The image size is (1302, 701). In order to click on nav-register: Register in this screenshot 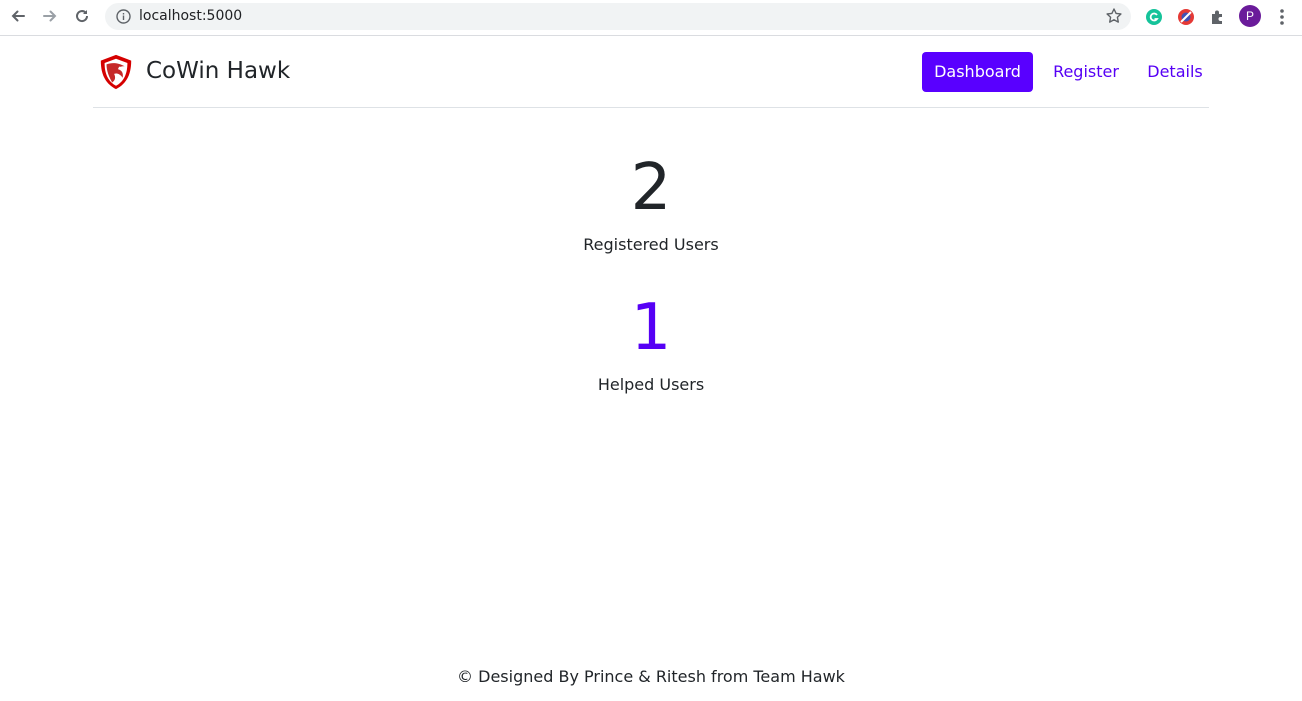, I will do `click(1086, 72)`.